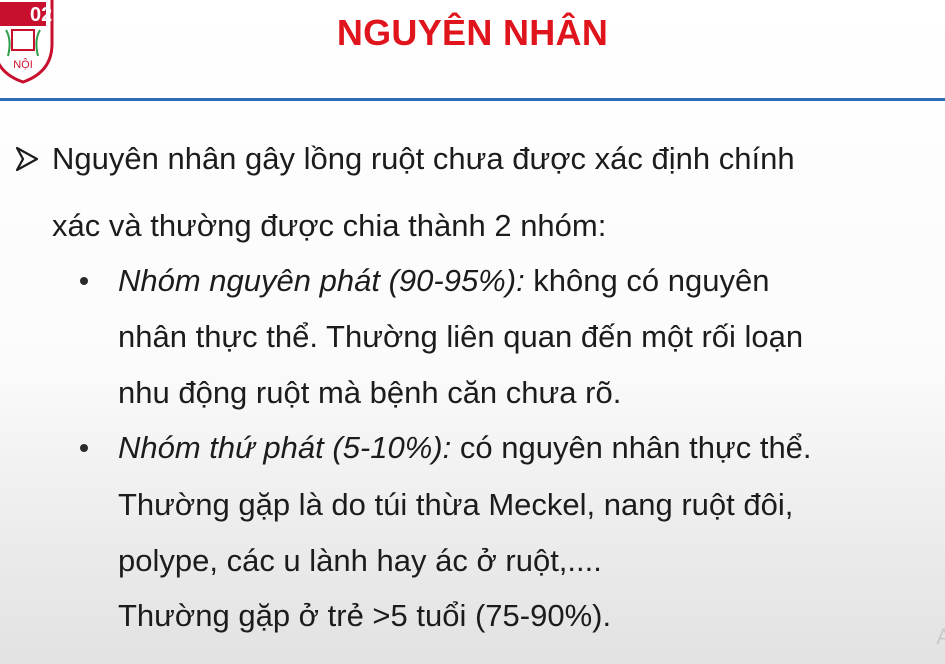 This screenshot has height=664, width=945. I want to click on bullet-2-label: Nhóm thứ phát (5-10%):, so click(285, 447).